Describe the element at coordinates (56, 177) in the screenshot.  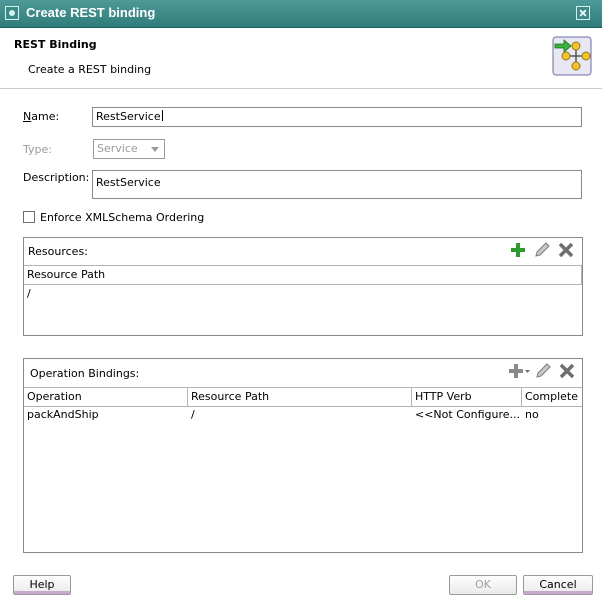
I see `description-label: Description:` at that location.